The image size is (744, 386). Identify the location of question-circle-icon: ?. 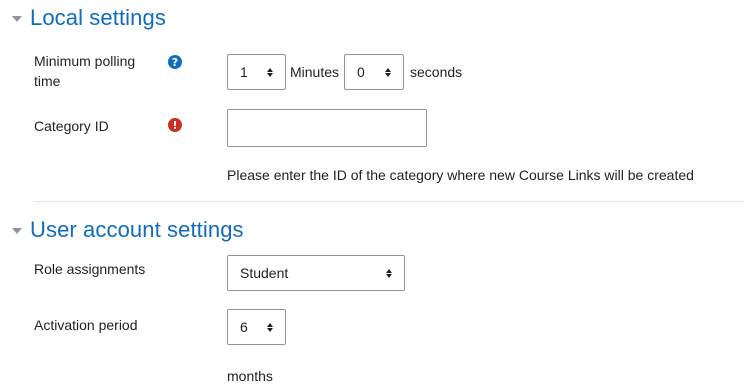
(175, 62).